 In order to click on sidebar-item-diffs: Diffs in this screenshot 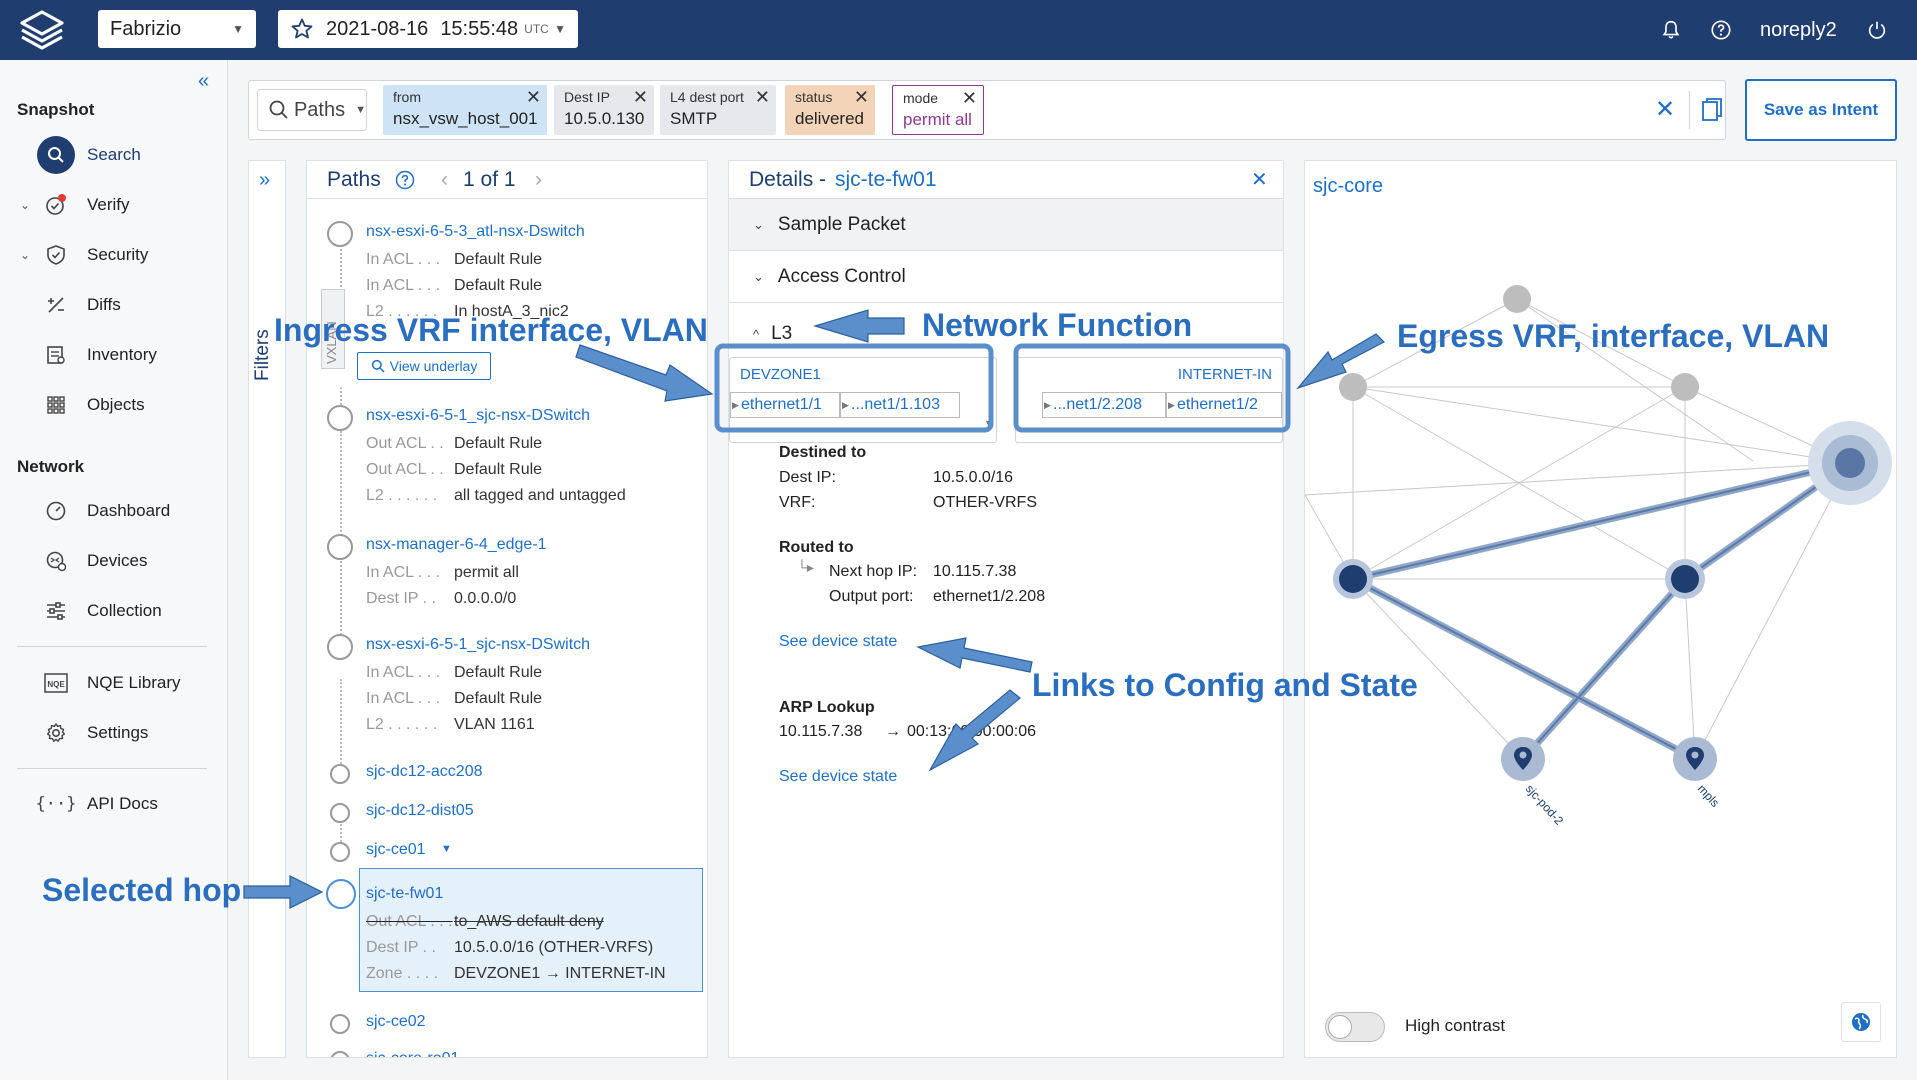, I will do `click(114, 305)`.